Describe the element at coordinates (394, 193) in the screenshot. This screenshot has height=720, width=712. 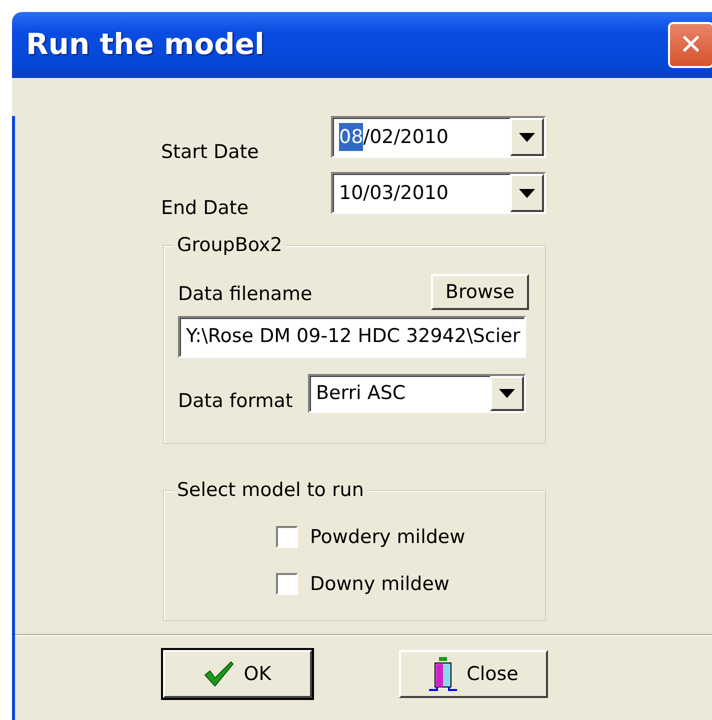
I see `date-value: 10/03/2010` at that location.